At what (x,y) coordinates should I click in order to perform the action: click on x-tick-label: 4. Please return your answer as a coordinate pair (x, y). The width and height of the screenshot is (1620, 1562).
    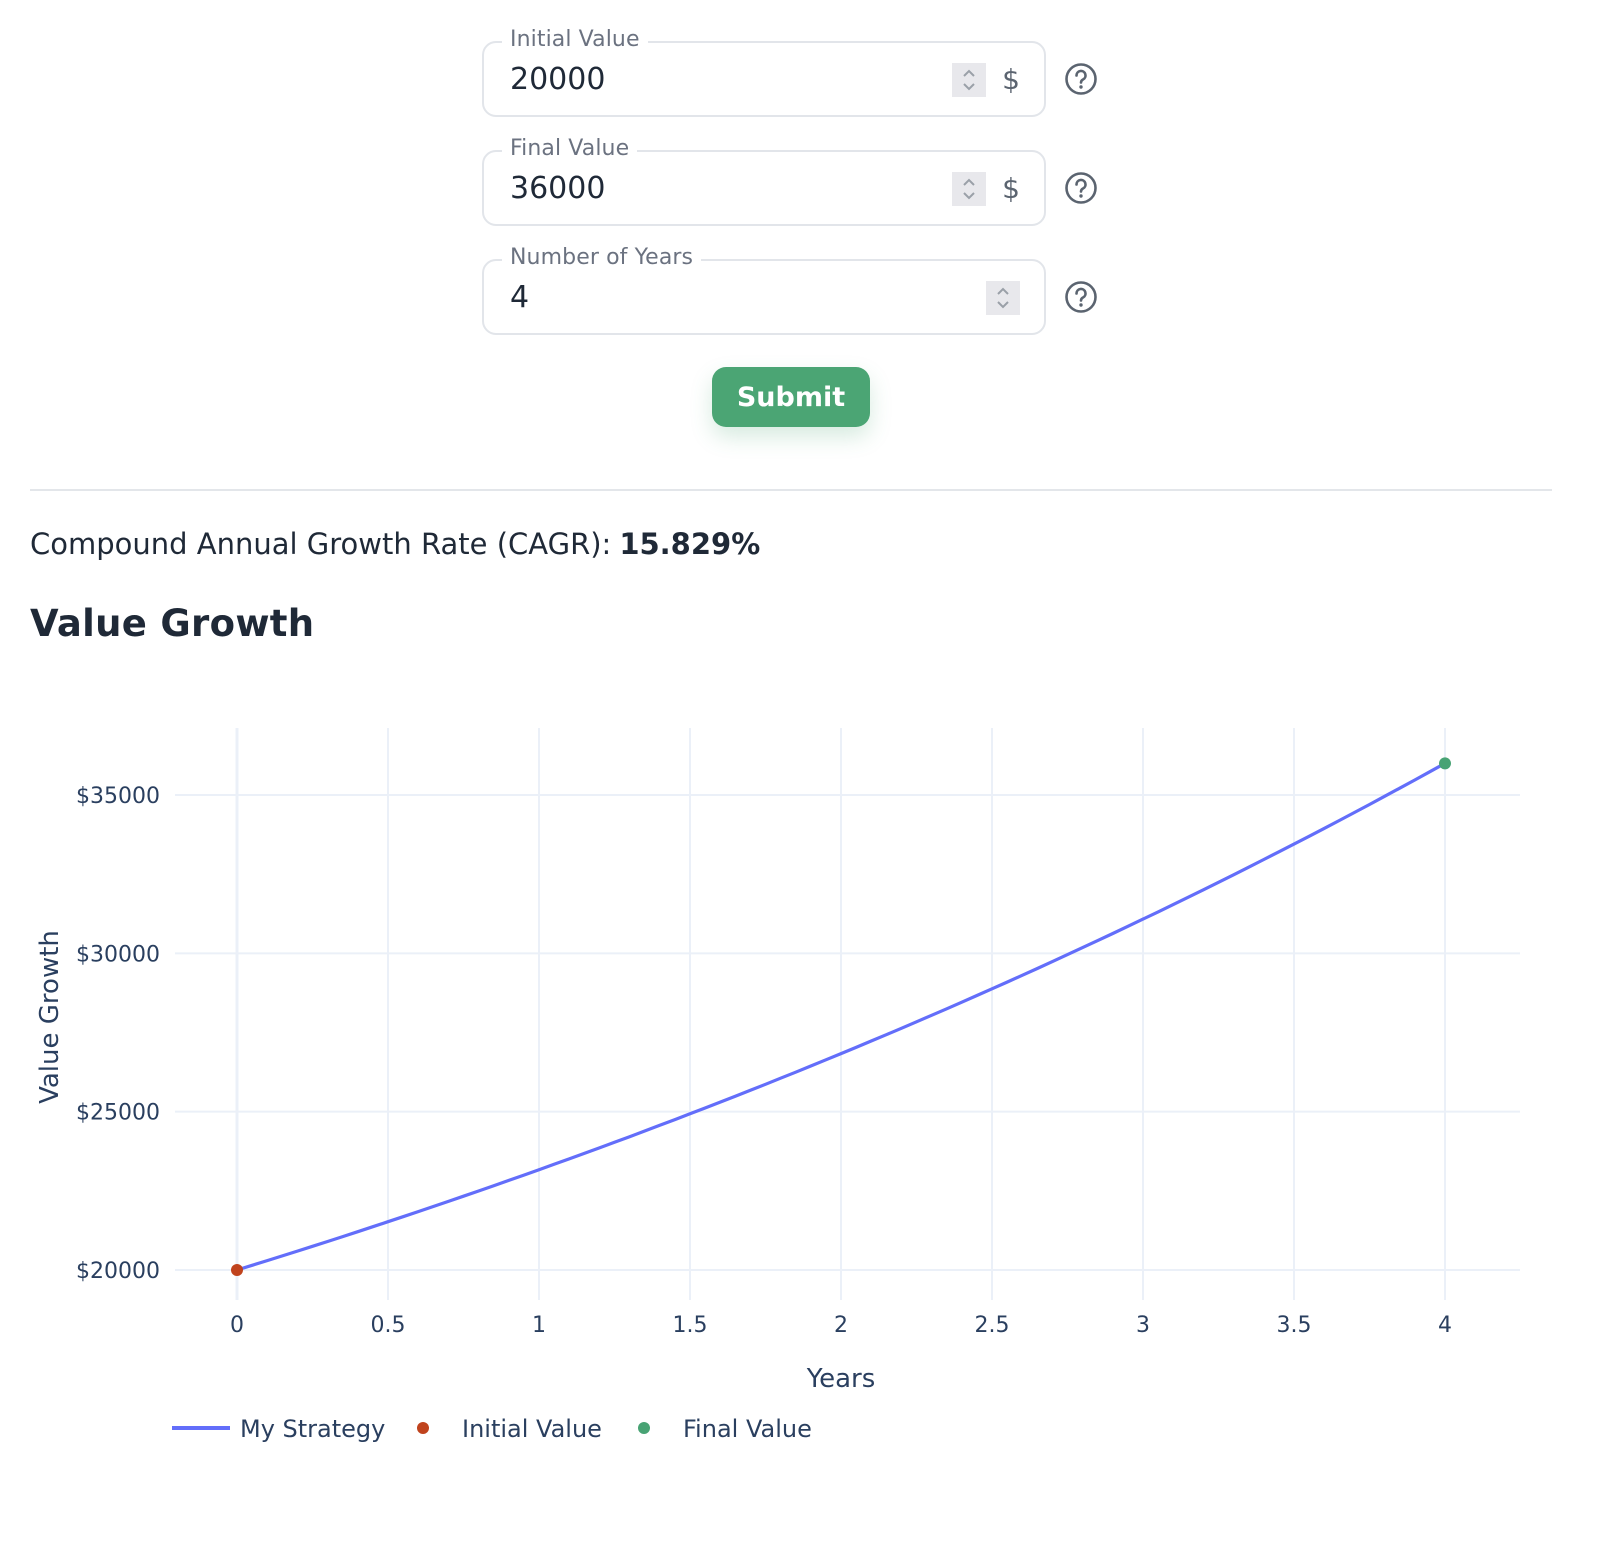
    Looking at the image, I should click on (1445, 1325).